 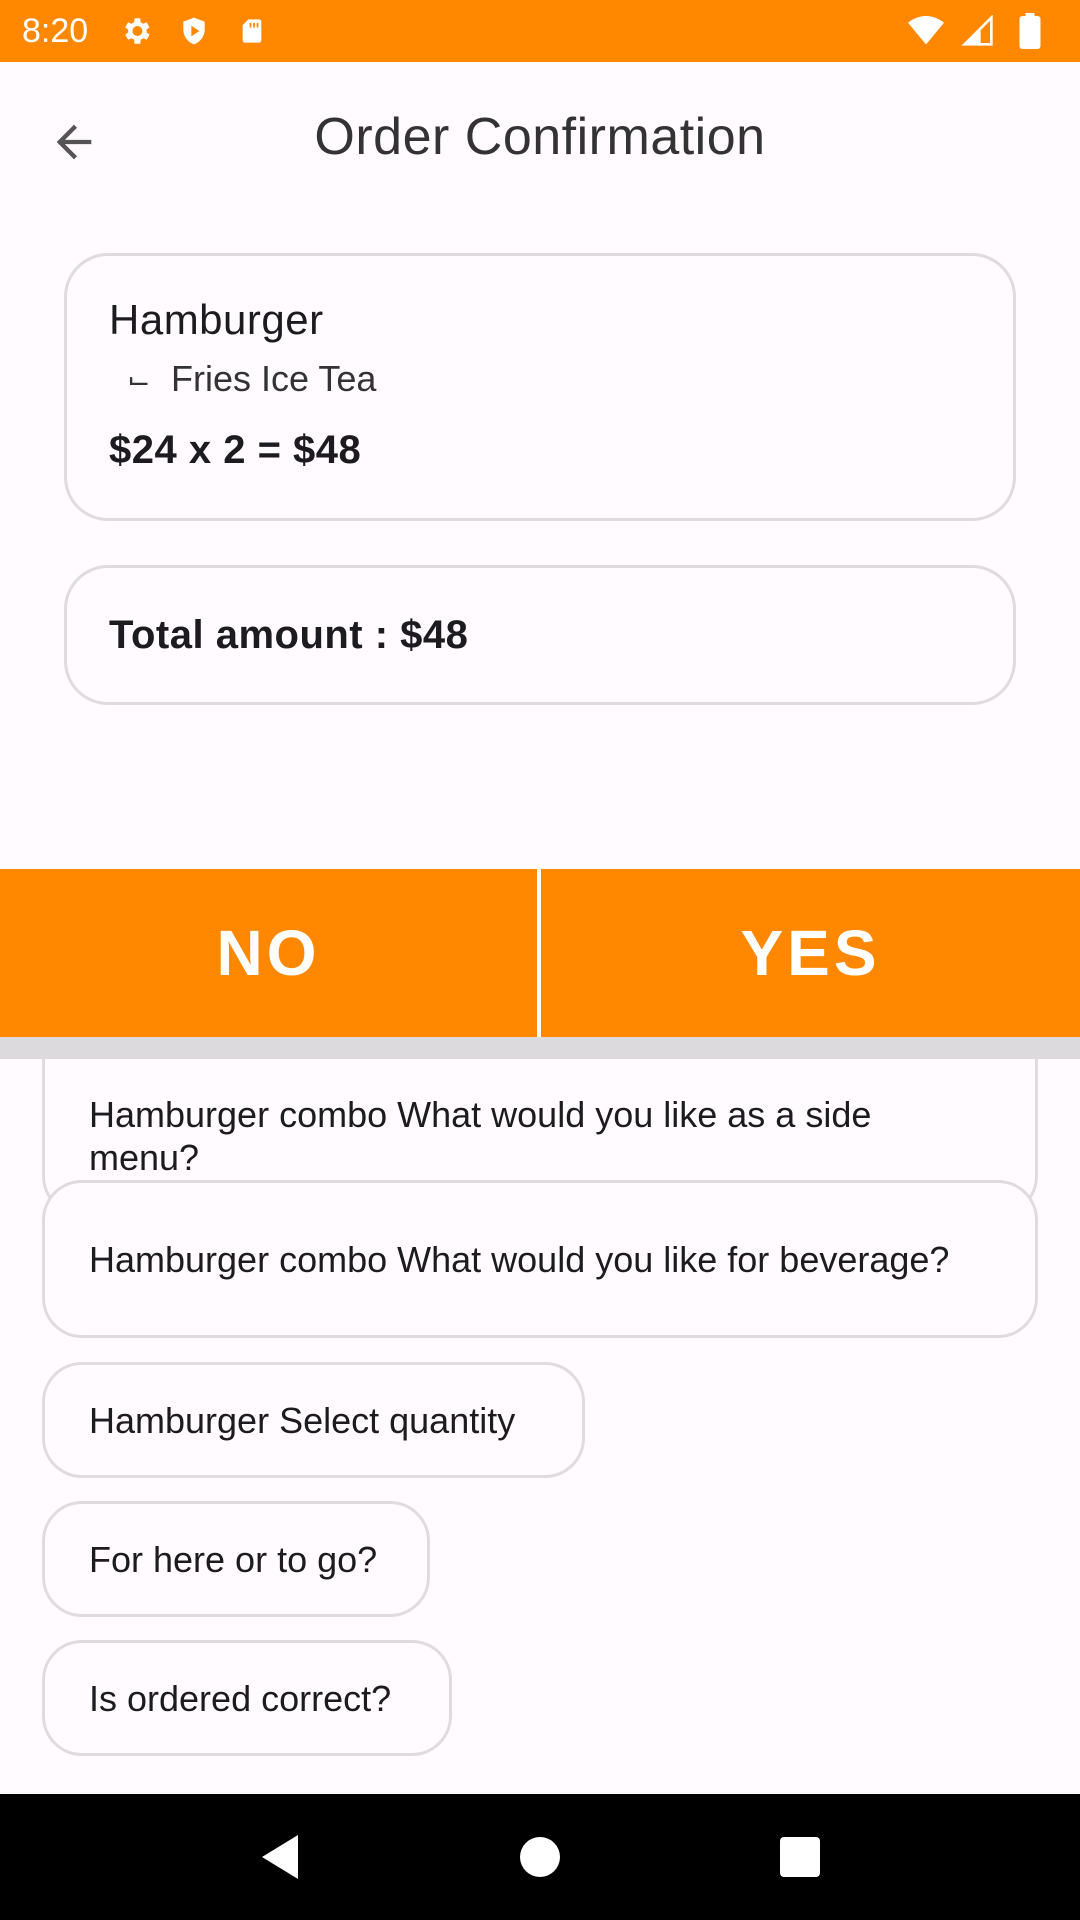 I want to click on corner-arrow-icon: ⌙, so click(x=139, y=379).